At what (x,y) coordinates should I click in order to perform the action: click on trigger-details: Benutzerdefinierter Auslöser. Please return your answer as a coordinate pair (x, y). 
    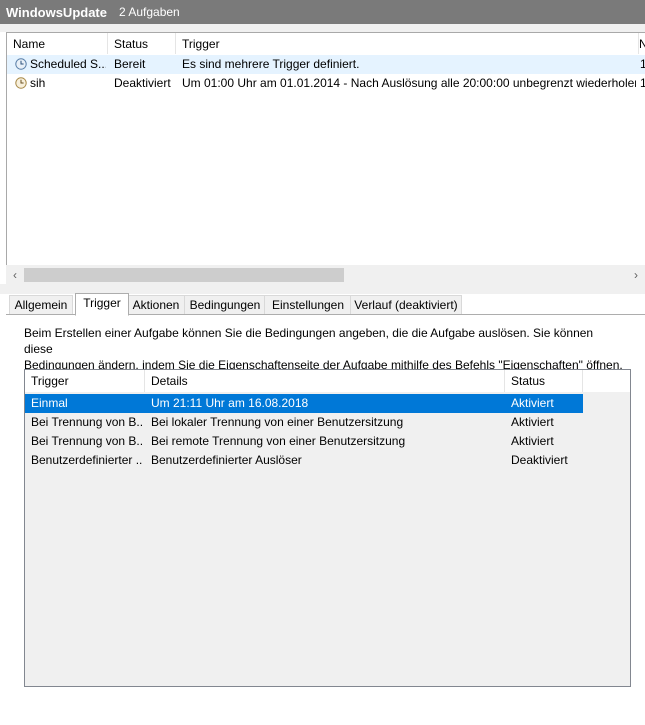
    Looking at the image, I should click on (226, 460).